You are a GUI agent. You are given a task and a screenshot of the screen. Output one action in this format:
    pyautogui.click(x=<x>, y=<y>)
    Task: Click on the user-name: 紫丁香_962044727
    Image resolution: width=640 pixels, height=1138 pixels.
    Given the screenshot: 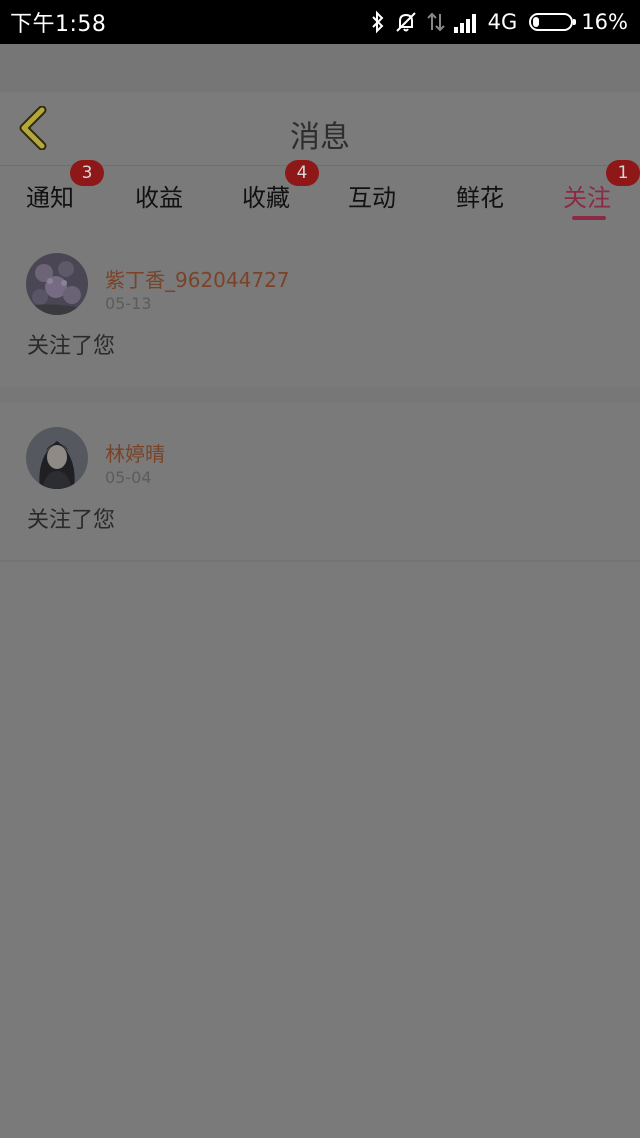 What is the action you would take?
    pyautogui.click(x=197, y=278)
    